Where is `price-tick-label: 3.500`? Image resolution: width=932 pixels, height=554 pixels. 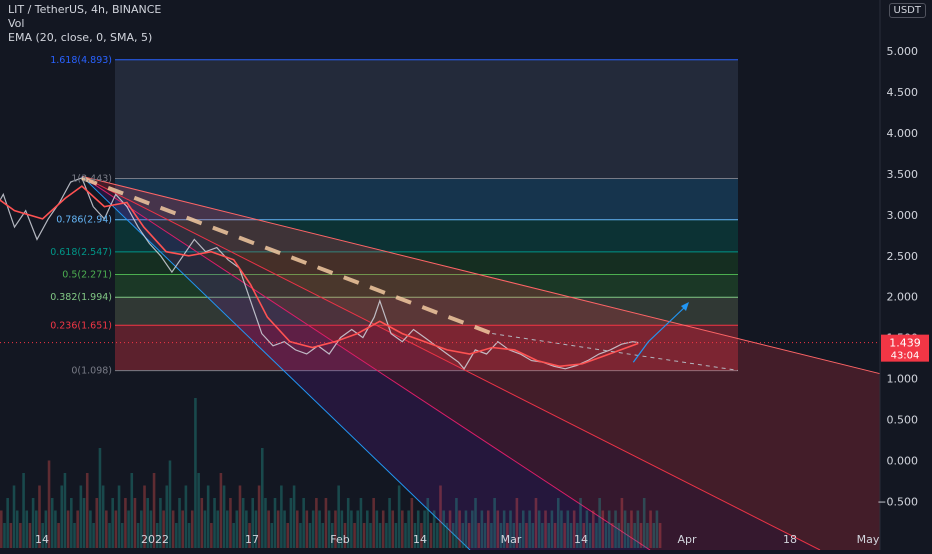
price-tick-label: 3.500 is located at coordinates (903, 174).